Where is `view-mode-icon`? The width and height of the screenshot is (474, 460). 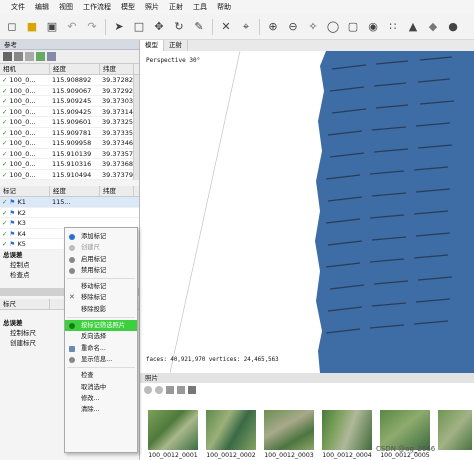
view-mode-icon is located at coordinates (192, 390).